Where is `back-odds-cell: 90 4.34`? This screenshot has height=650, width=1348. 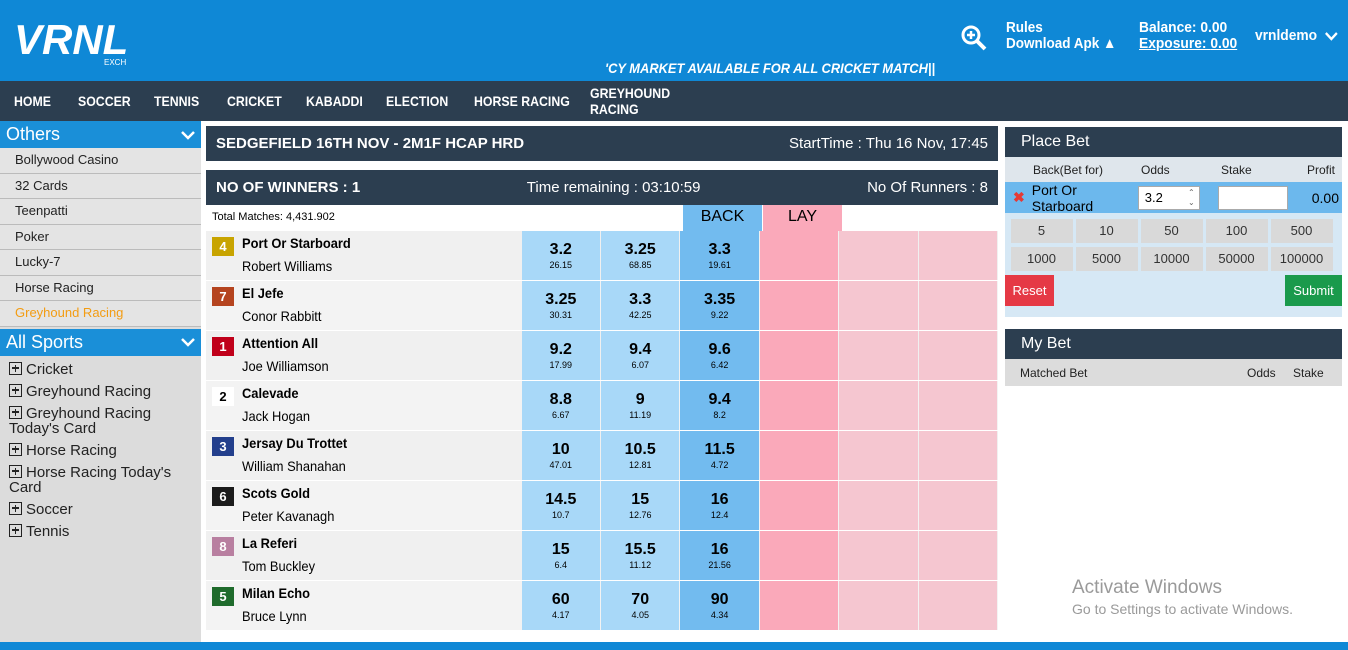 back-odds-cell: 90 4.34 is located at coordinates (719, 605).